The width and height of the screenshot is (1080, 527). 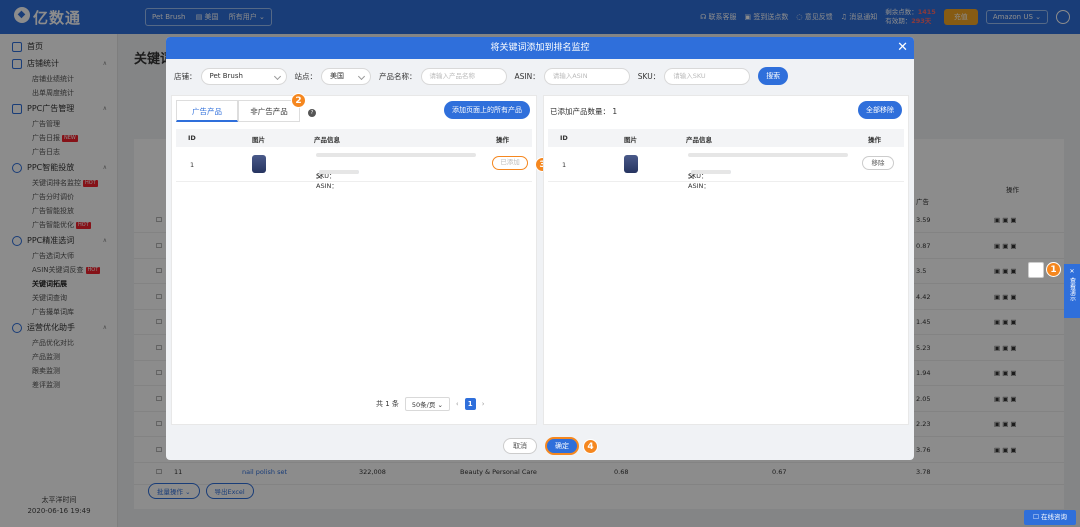 What do you see at coordinates (306, 76) in the screenshot?
I see `site-label: 站点：` at bounding box center [306, 76].